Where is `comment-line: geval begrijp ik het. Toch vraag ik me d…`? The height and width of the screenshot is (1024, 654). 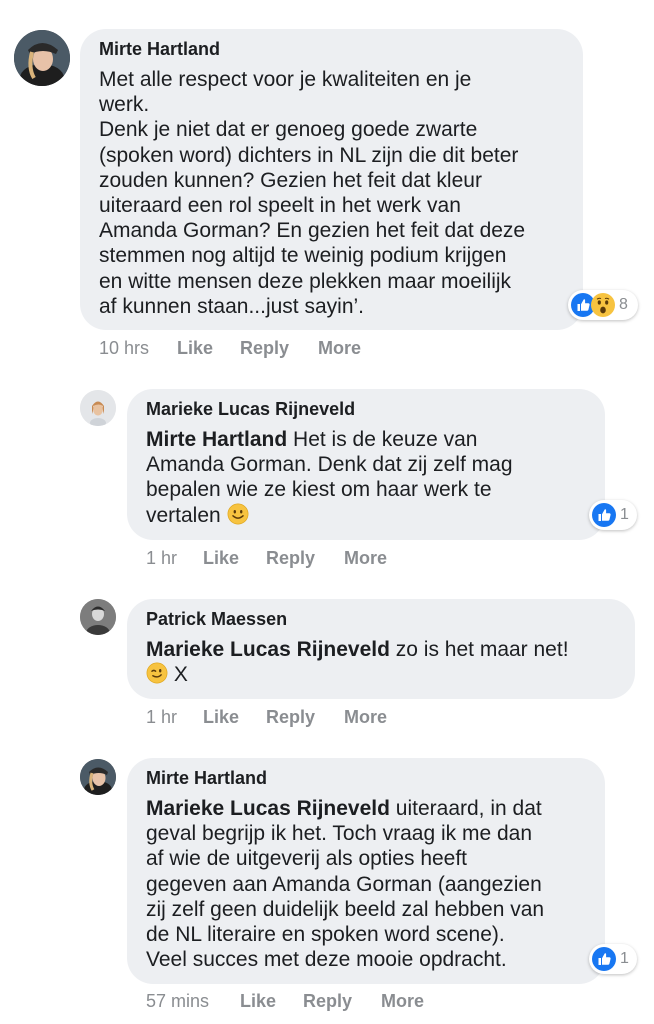 comment-line: geval begrijp ik het. Toch vraag ik me d… is located at coordinates (339, 834).